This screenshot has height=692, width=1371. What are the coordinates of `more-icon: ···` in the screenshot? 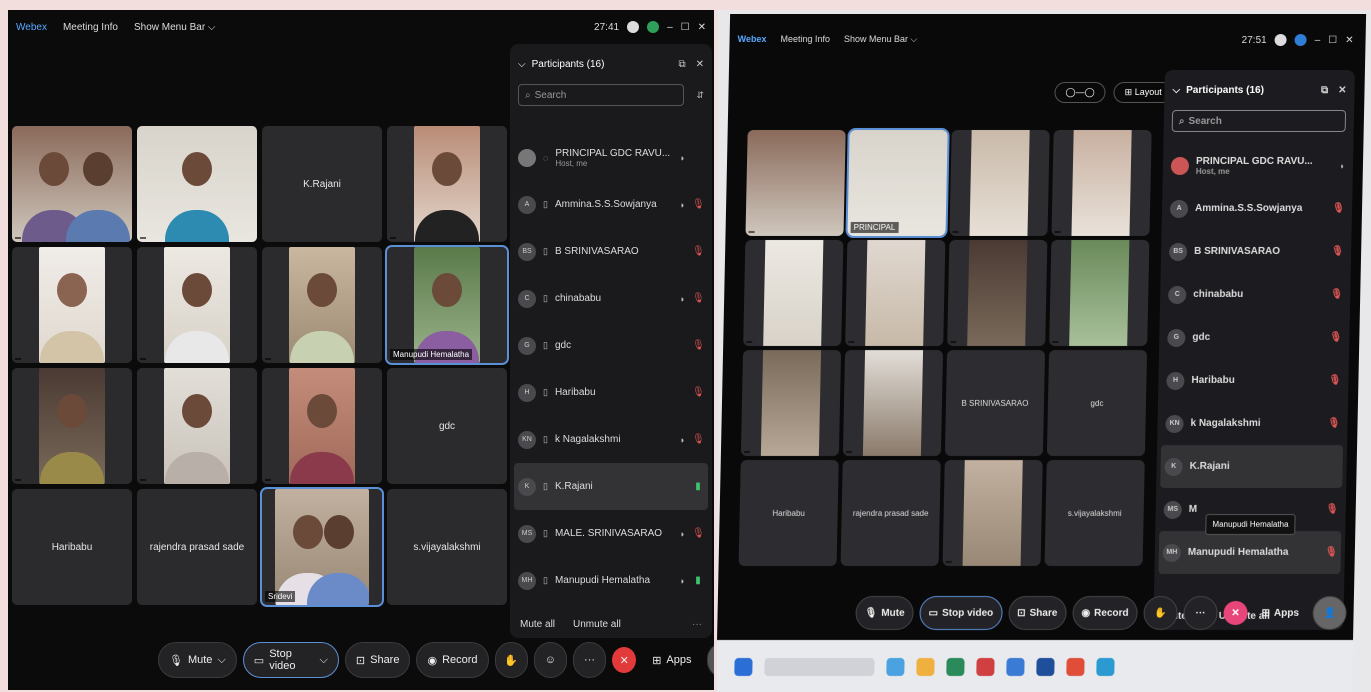 It's located at (697, 624).